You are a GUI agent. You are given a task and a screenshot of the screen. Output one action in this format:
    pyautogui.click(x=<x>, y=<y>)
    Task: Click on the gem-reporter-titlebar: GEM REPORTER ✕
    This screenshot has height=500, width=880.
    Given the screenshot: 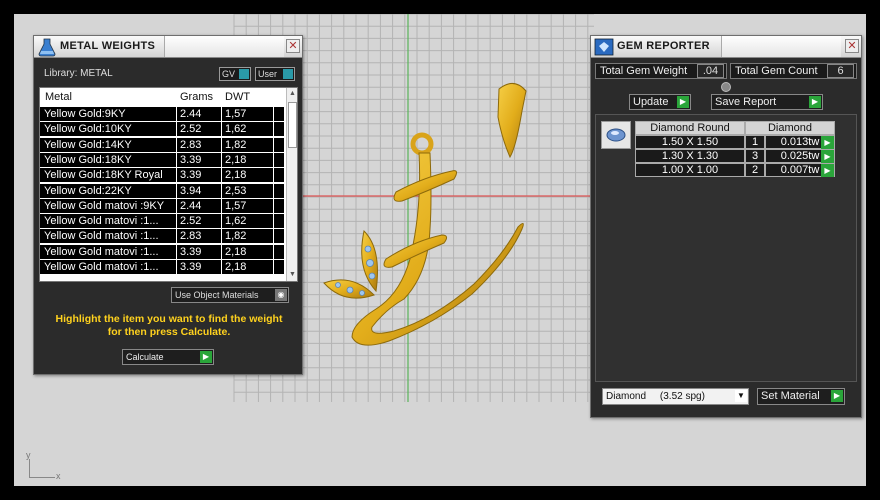 What is the action you would take?
    pyautogui.click(x=726, y=47)
    